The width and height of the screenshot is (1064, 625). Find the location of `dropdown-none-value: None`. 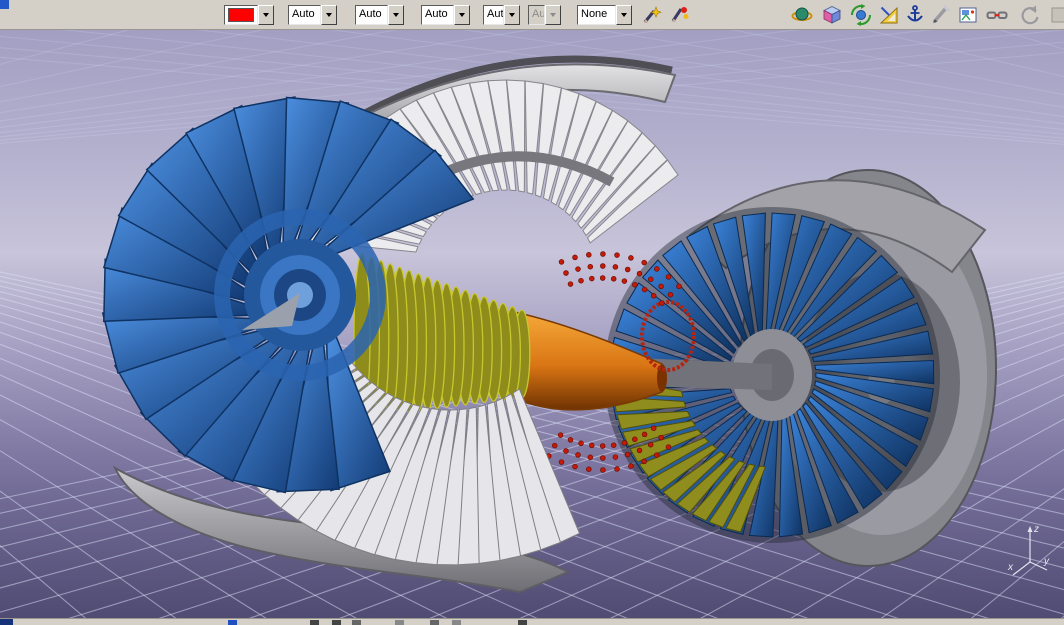

dropdown-none-value: None is located at coordinates (596, 15).